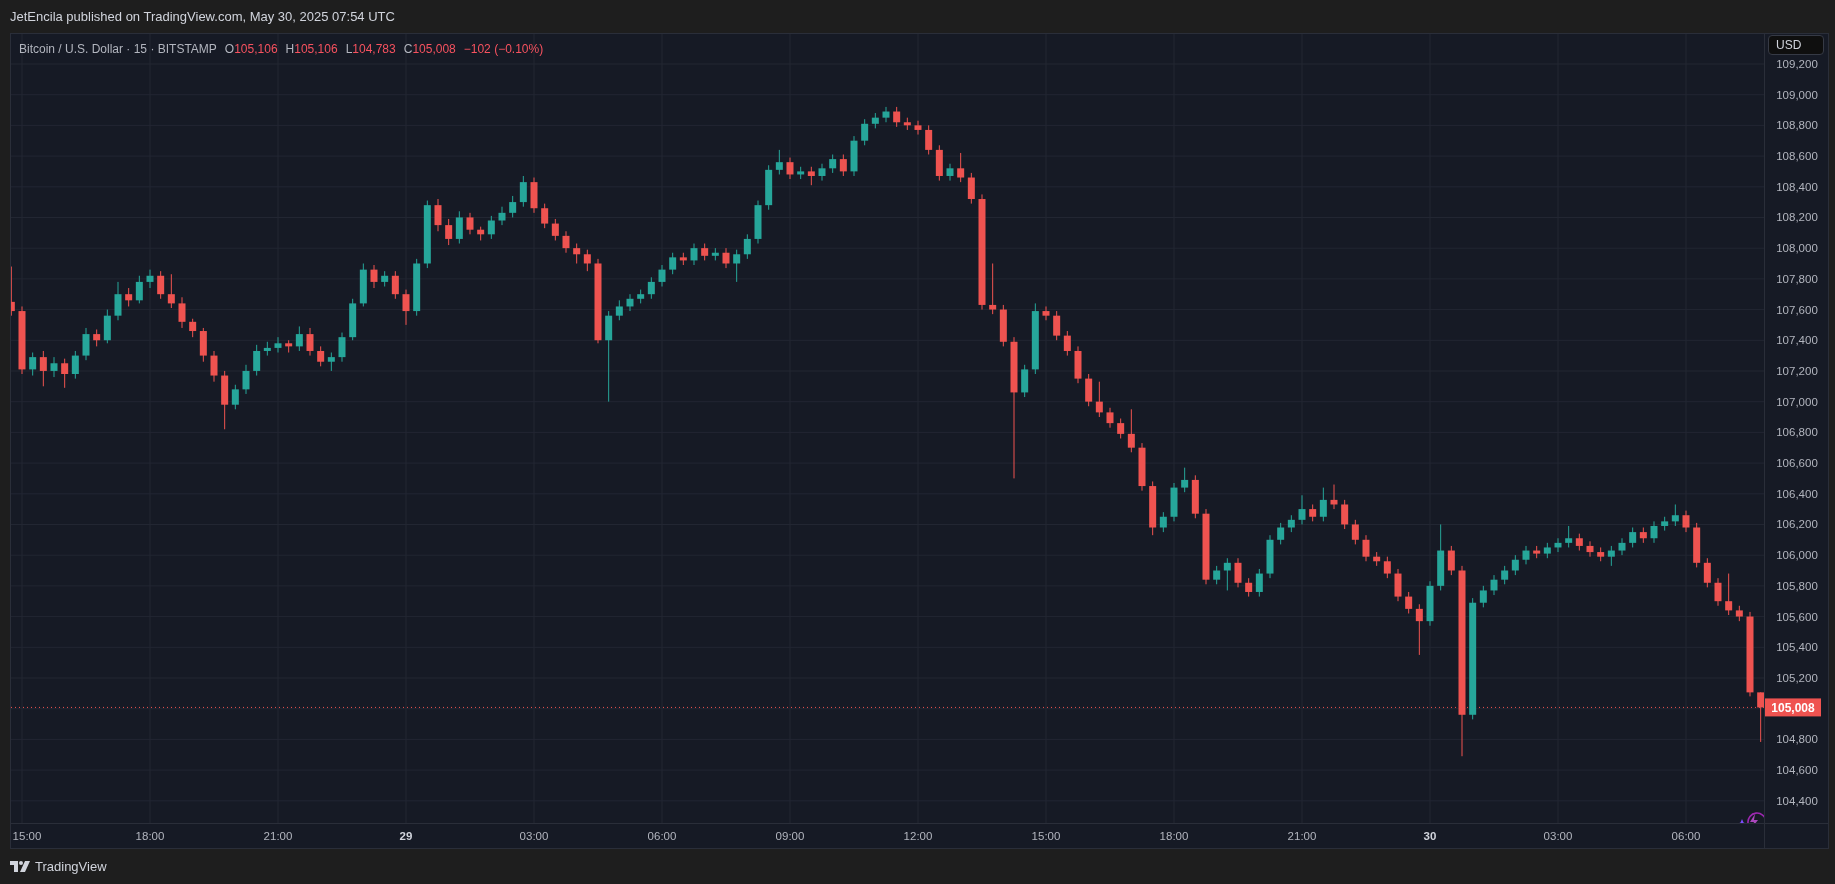 The width and height of the screenshot is (1835, 884). What do you see at coordinates (1797, 739) in the screenshot?
I see `price-label: 104,800` at bounding box center [1797, 739].